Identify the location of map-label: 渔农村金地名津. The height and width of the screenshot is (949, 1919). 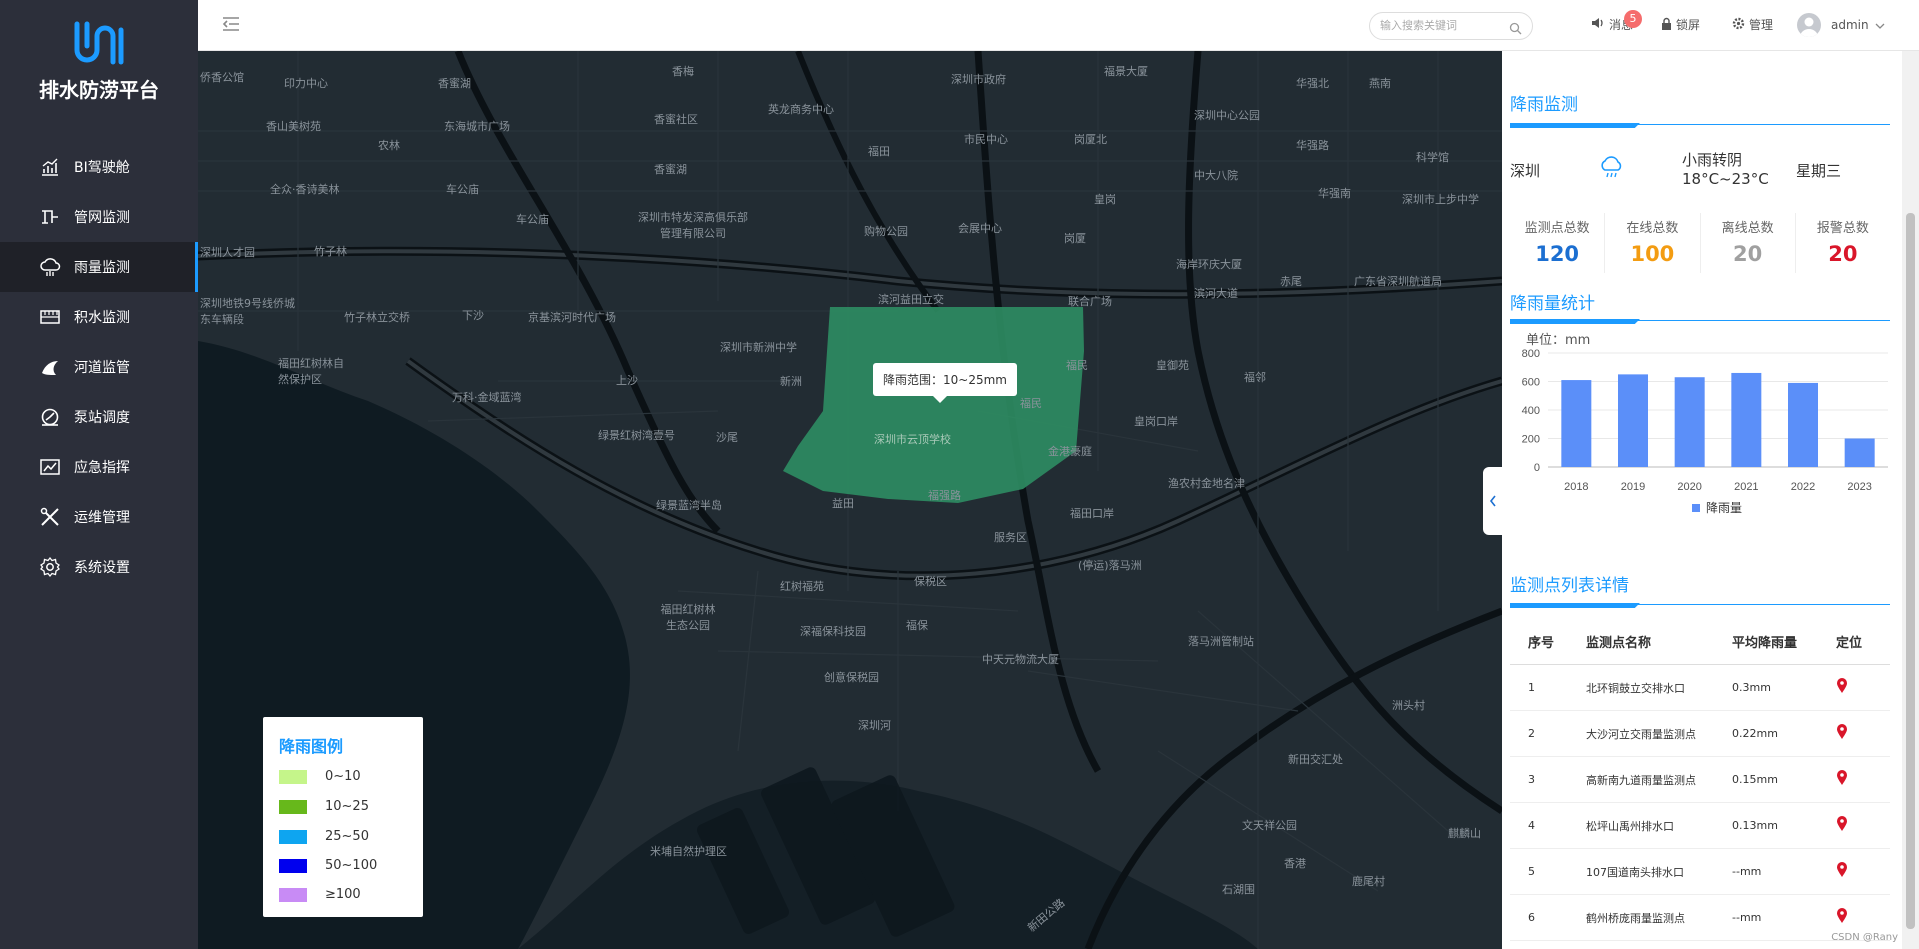
(1206, 483).